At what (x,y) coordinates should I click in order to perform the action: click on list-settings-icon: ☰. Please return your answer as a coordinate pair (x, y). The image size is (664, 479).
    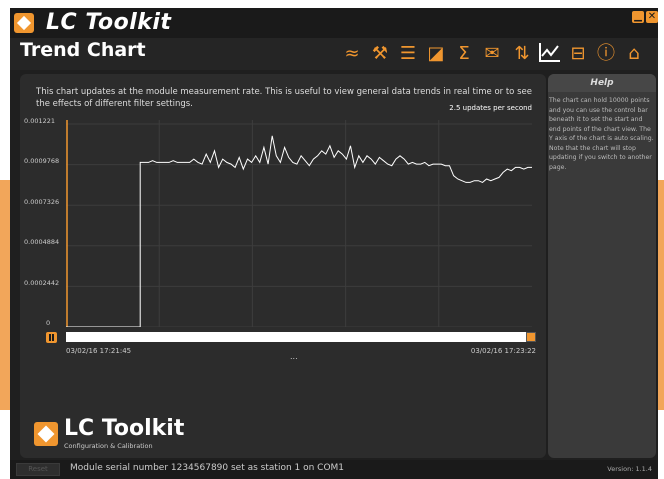
    Looking at the image, I should click on (408, 54).